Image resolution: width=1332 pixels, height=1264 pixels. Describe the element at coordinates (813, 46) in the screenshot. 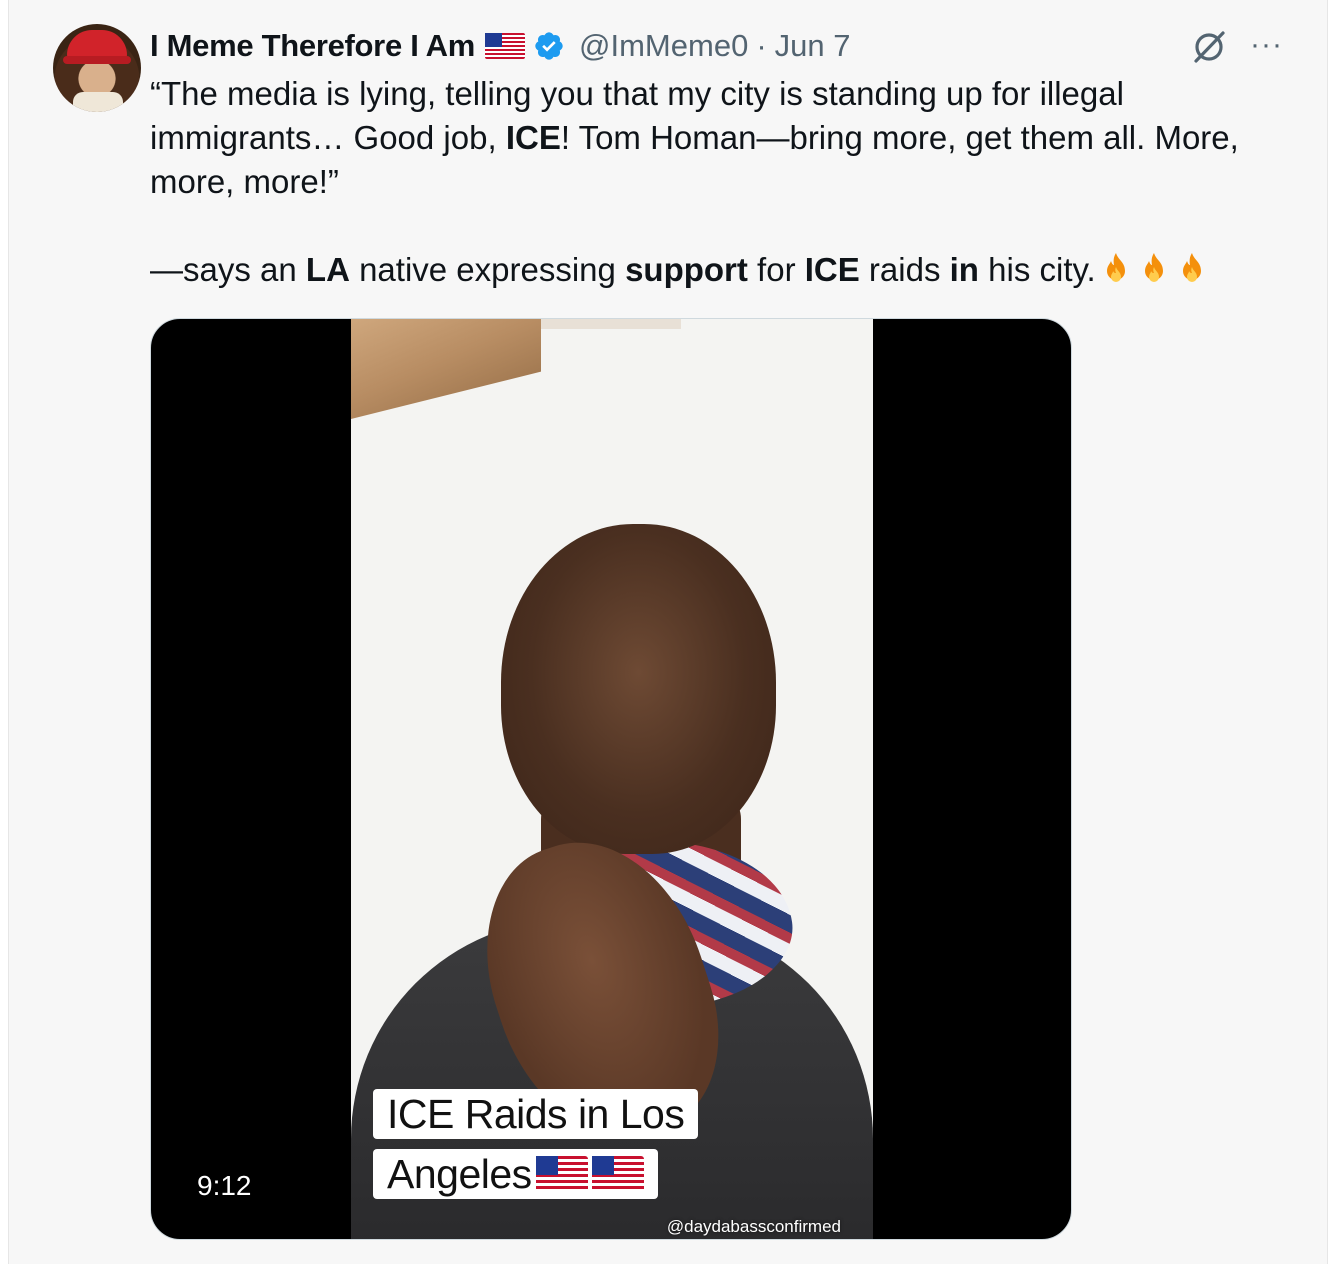

I see `tweet-date: Jun 7` at that location.